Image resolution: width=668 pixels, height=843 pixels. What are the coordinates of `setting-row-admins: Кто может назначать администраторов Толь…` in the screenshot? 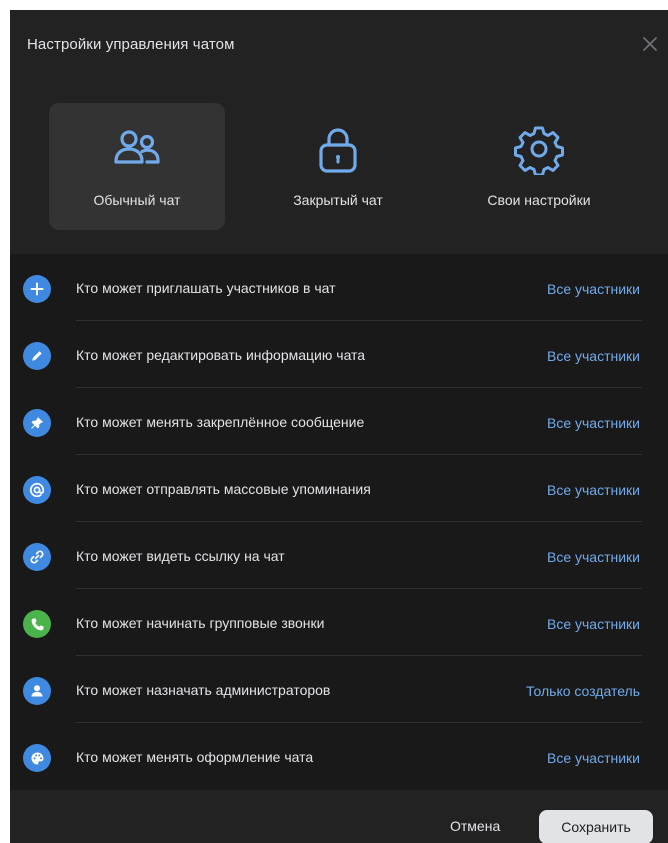 It's located at (339, 689).